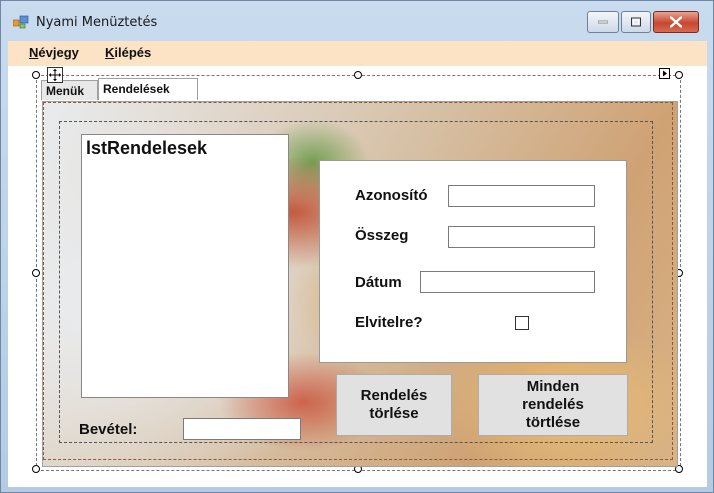 The width and height of the screenshot is (714, 493). What do you see at coordinates (521, 237) in the screenshot?
I see `osszeg-input` at bounding box center [521, 237].